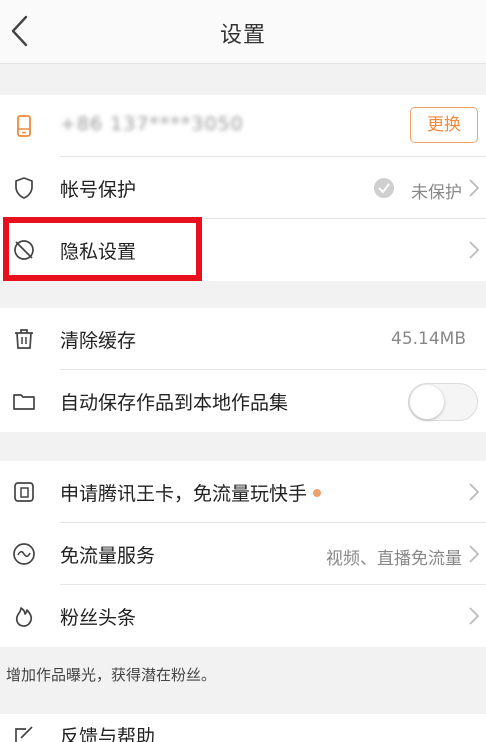  Describe the element at coordinates (24, 402) in the screenshot. I see `folder-icon` at that location.